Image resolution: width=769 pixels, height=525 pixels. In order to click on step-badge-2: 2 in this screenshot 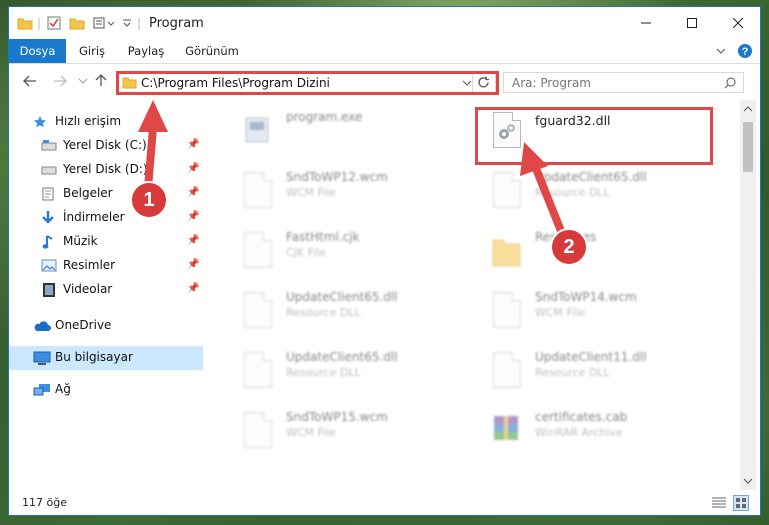, I will do `click(569, 247)`.